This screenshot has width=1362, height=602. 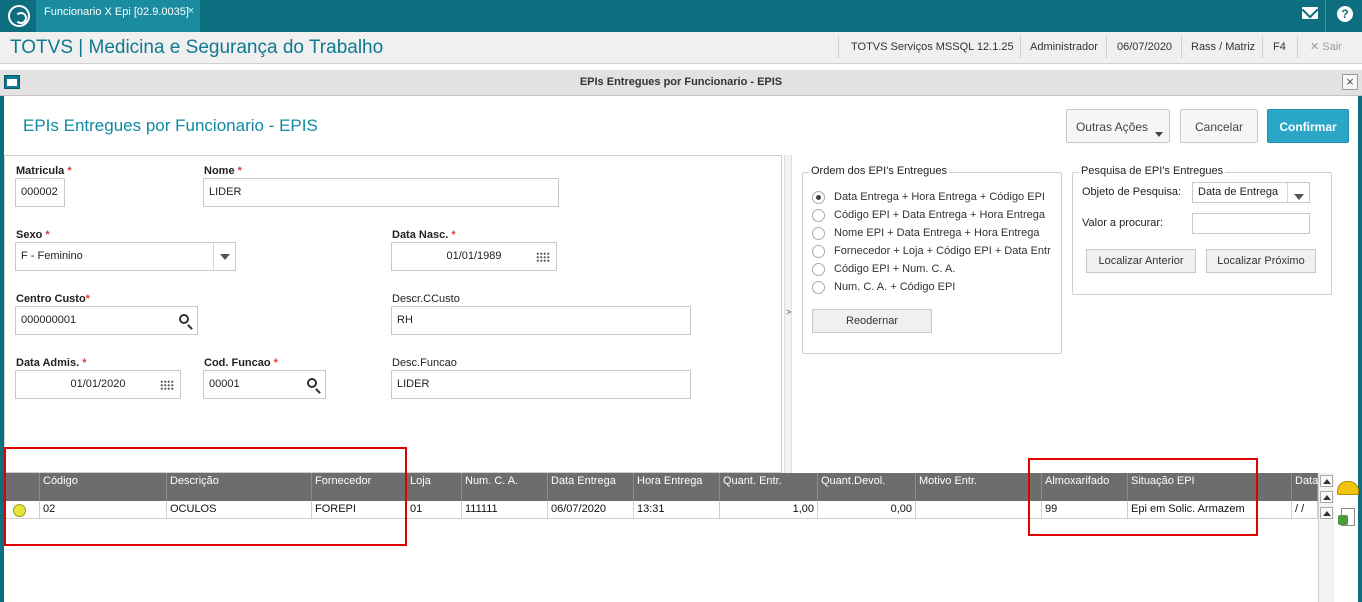 I want to click on matricula-field: 000002, so click(x=40, y=192).